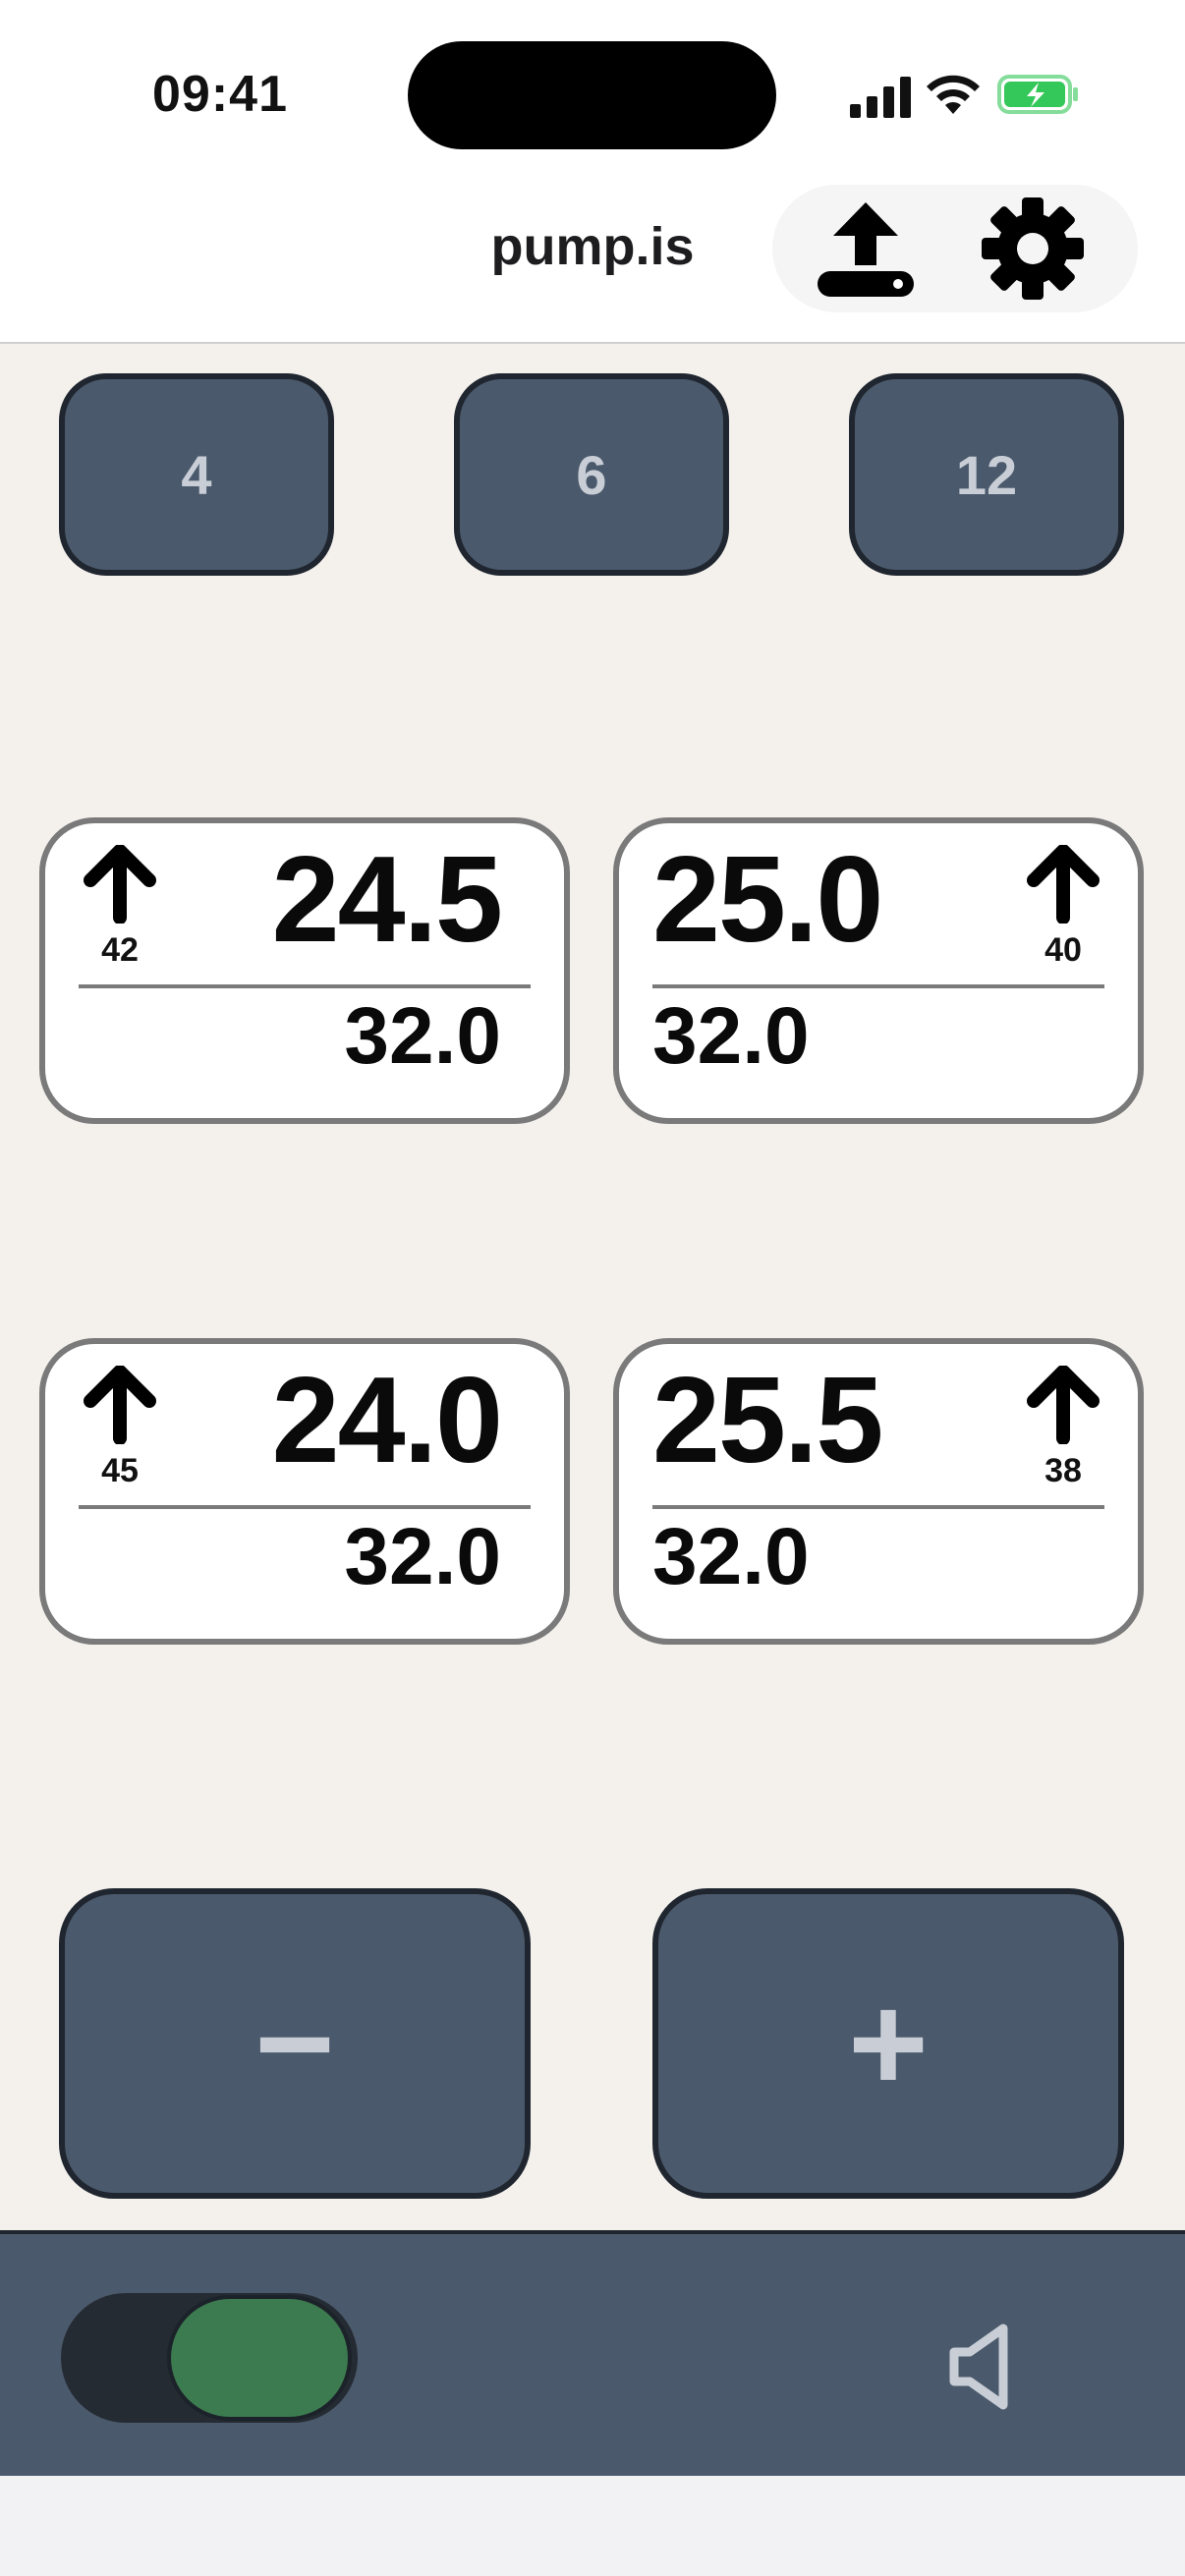 Image resolution: width=1185 pixels, height=2576 pixels. Describe the element at coordinates (955, 248) in the screenshot. I see `header-actions` at that location.